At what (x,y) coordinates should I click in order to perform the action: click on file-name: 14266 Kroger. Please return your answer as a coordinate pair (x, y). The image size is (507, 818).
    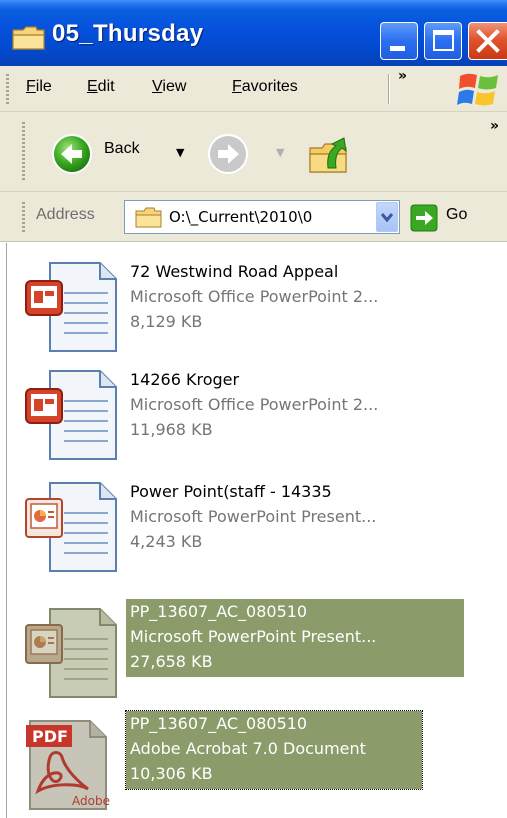
    Looking at the image, I should click on (184, 379).